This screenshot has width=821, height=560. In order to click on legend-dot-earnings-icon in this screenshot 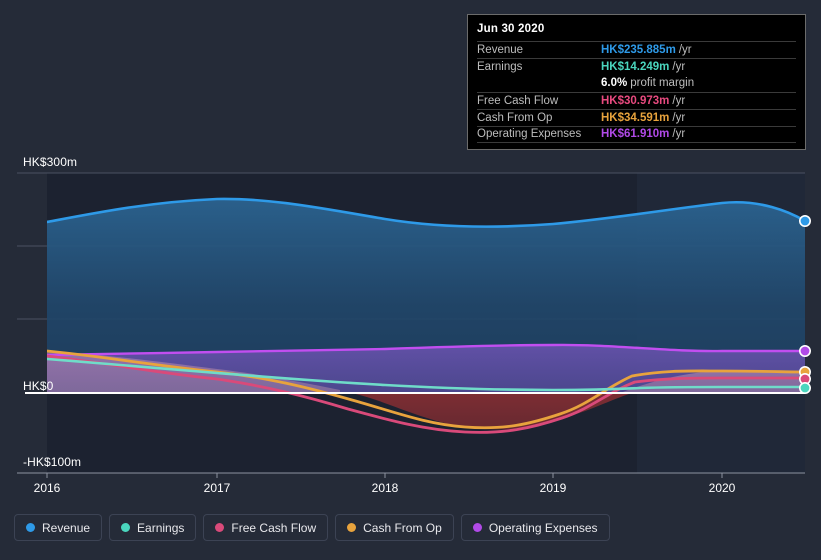, I will do `click(126, 527)`.